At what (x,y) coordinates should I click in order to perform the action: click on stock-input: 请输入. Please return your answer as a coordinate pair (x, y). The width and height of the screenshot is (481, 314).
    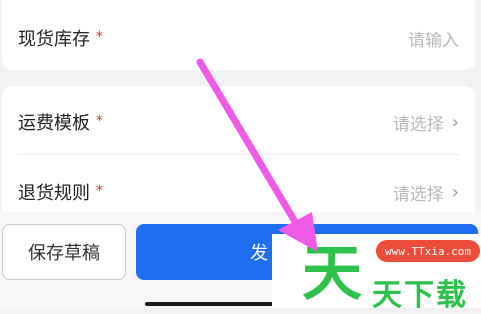
    Looking at the image, I should click on (433, 38).